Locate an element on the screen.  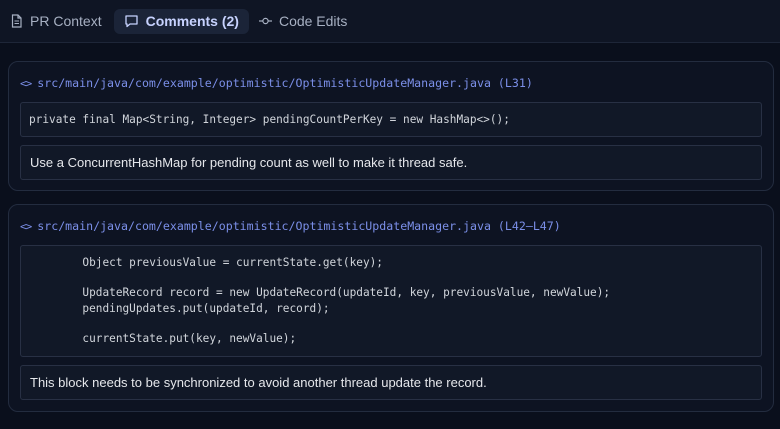
document-icon is located at coordinates (16, 21).